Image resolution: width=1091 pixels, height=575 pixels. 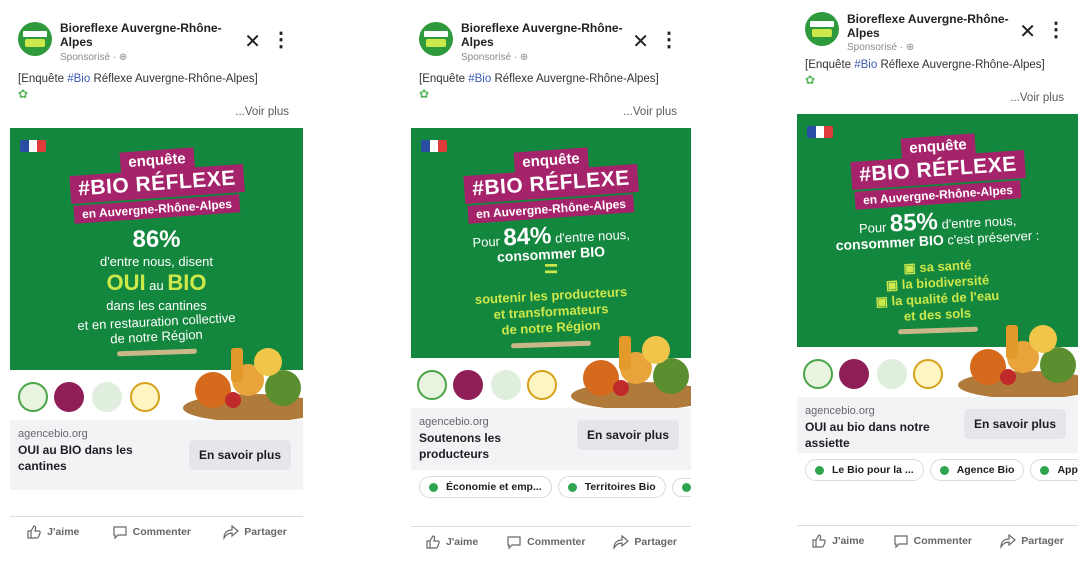 What do you see at coordinates (156, 239) in the screenshot?
I see `percent-86: 86%` at bounding box center [156, 239].